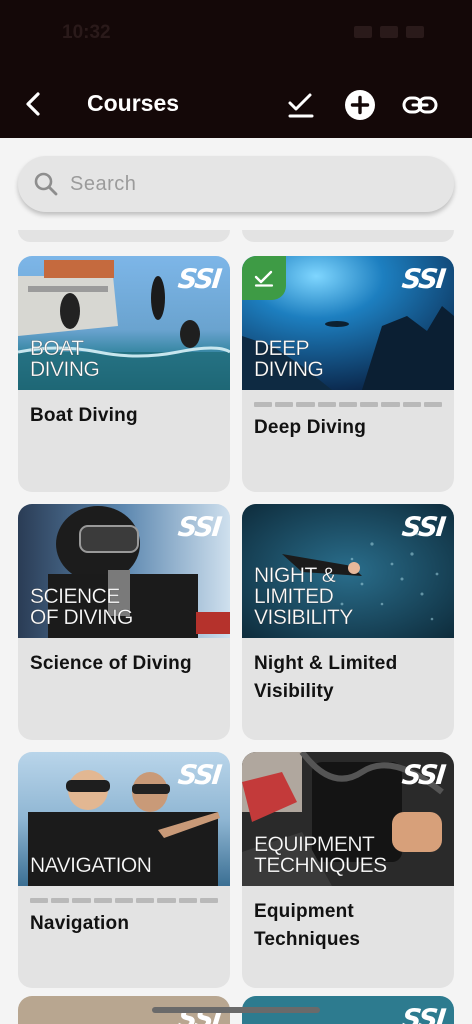 This screenshot has width=472, height=1024. Describe the element at coordinates (289, 359) in the screenshot. I see `course-image-title: DEEP DIVING` at that location.